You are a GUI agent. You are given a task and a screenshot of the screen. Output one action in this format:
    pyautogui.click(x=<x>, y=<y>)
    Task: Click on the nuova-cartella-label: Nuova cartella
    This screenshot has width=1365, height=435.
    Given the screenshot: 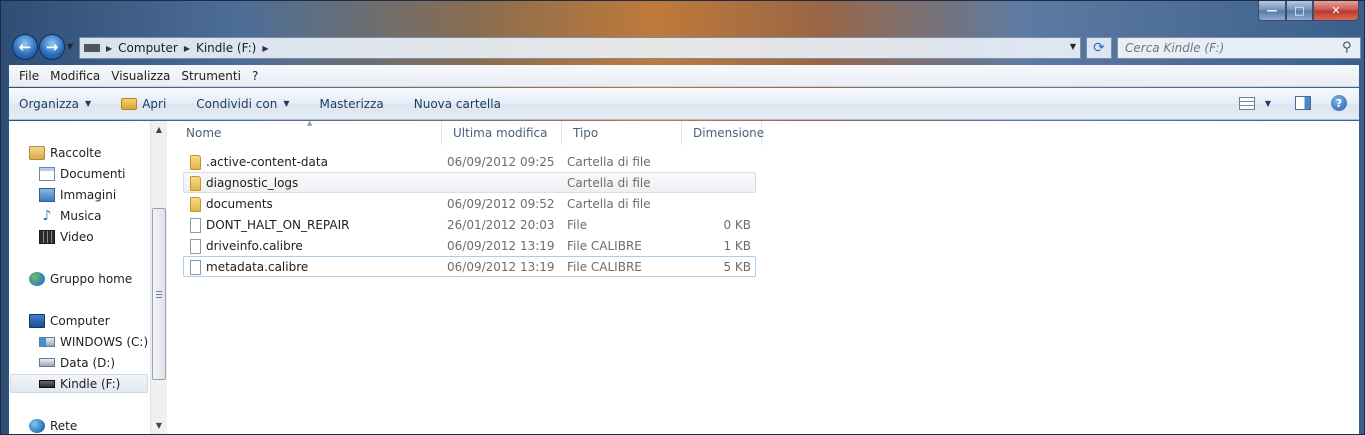 What is the action you would take?
    pyautogui.click(x=457, y=103)
    